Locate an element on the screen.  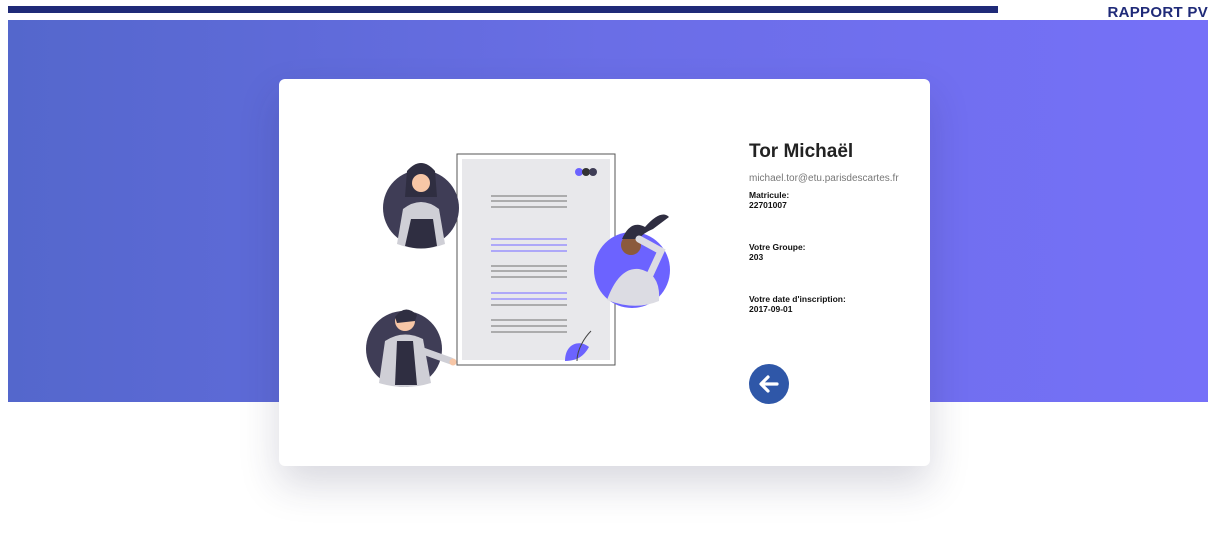
date-value: 2017-09-01 is located at coordinates (771, 309).